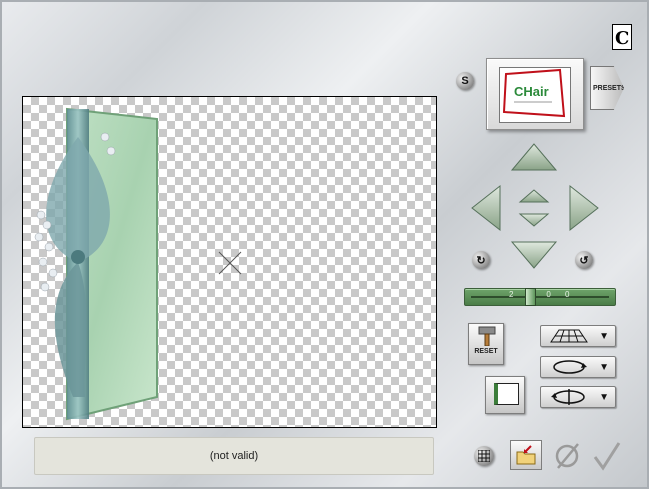 The width and height of the screenshot is (649, 489). I want to click on grid-icon, so click(484, 456).